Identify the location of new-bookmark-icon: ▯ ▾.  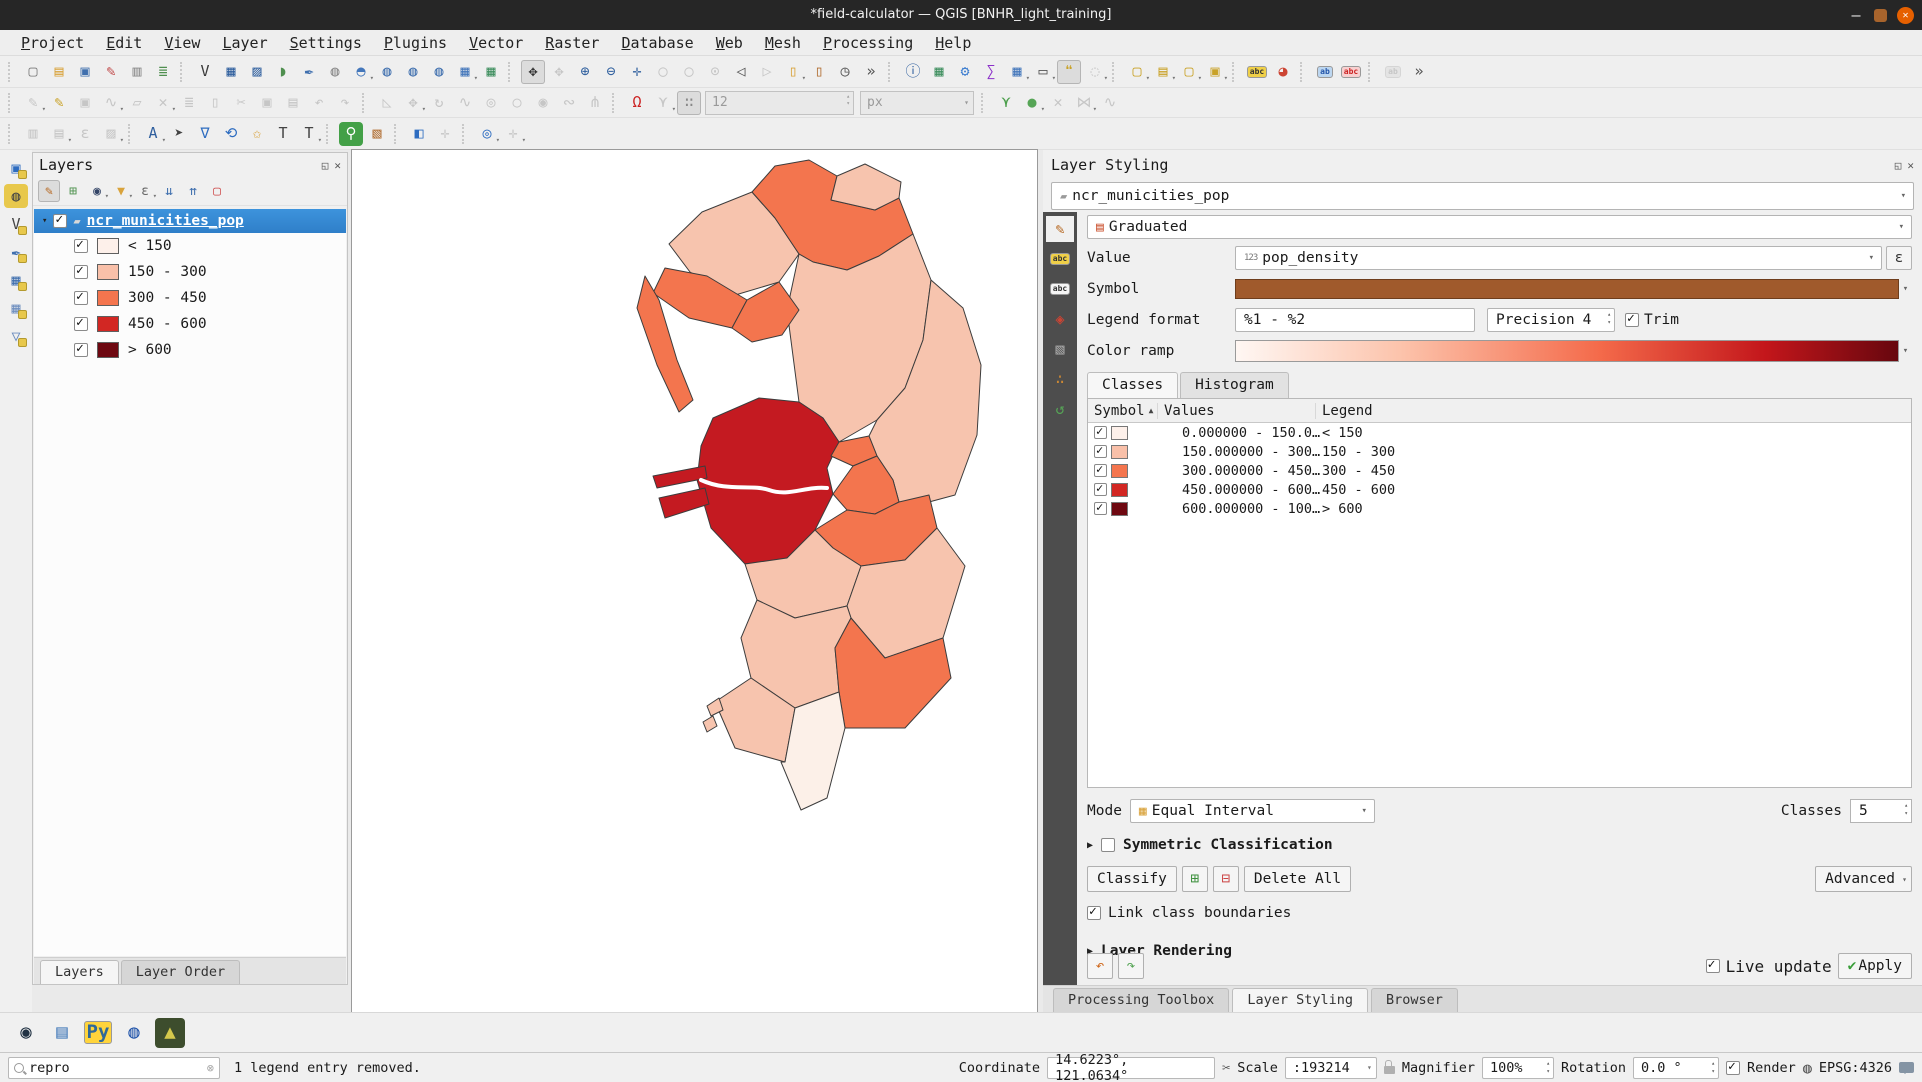
(793, 72).